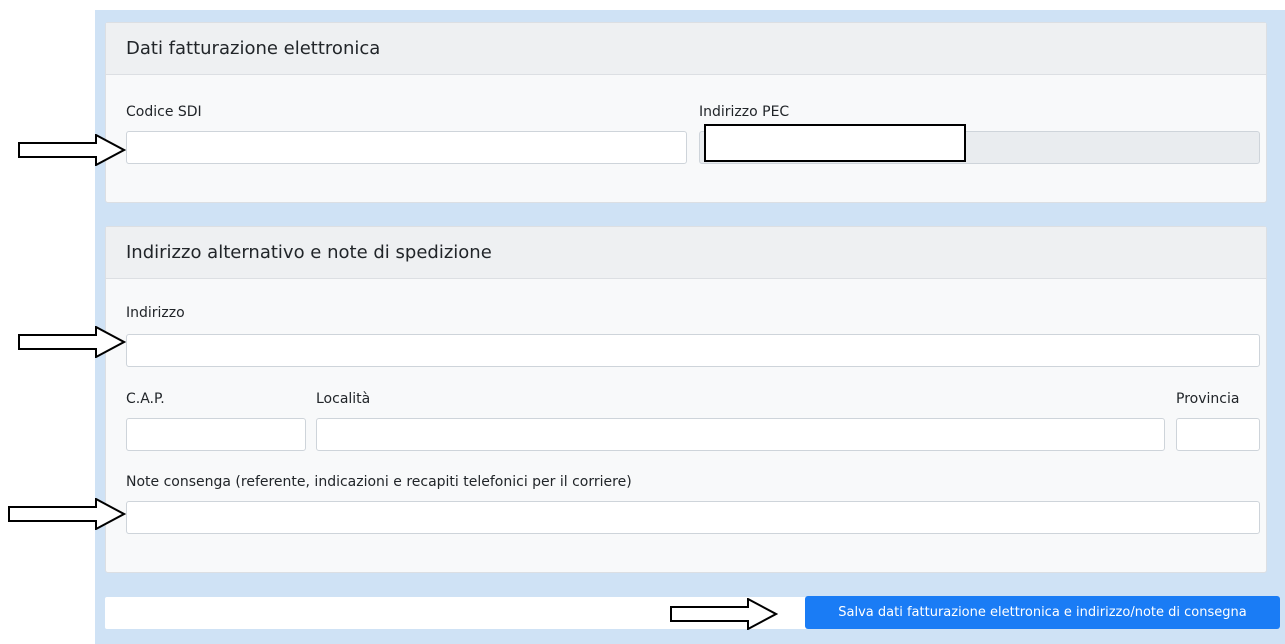 The image size is (1285, 644). What do you see at coordinates (253, 48) in the screenshot?
I see `billing-card-title: Dati fatturazione elettronica` at bounding box center [253, 48].